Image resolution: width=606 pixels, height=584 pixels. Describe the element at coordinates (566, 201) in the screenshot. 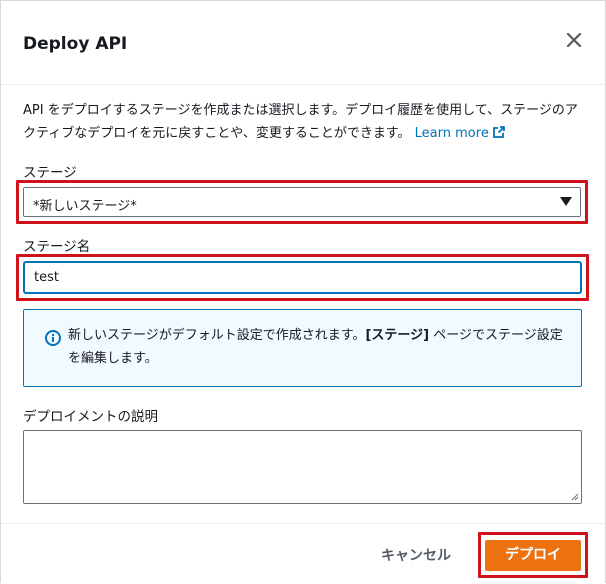

I see `caret-down-icon` at that location.